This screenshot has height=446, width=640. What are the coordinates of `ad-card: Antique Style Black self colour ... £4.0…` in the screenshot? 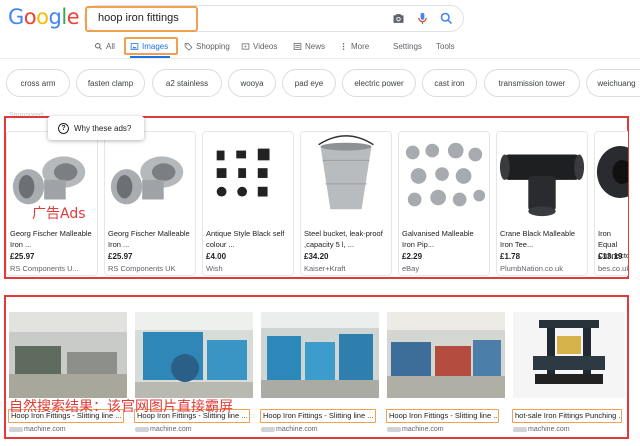 It's located at (248, 203).